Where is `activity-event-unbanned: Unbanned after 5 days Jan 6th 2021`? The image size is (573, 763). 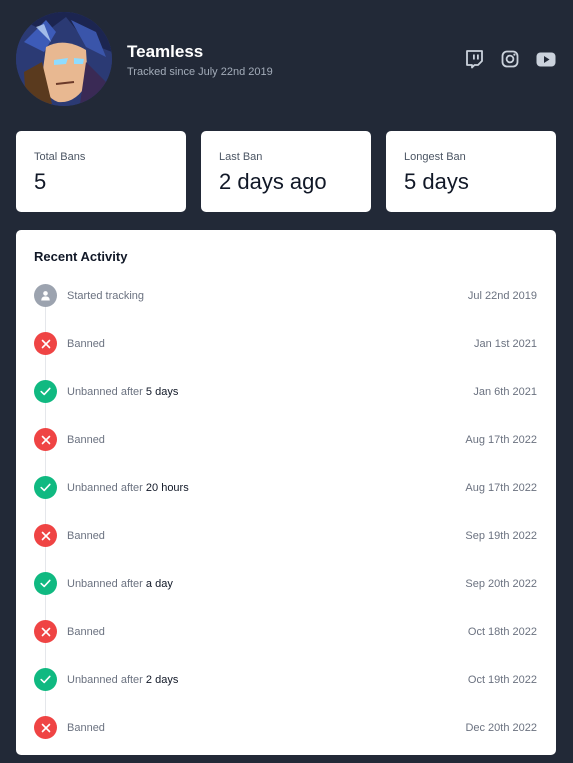 activity-event-unbanned: Unbanned after 5 days Jan 6th 2021 is located at coordinates (286, 403).